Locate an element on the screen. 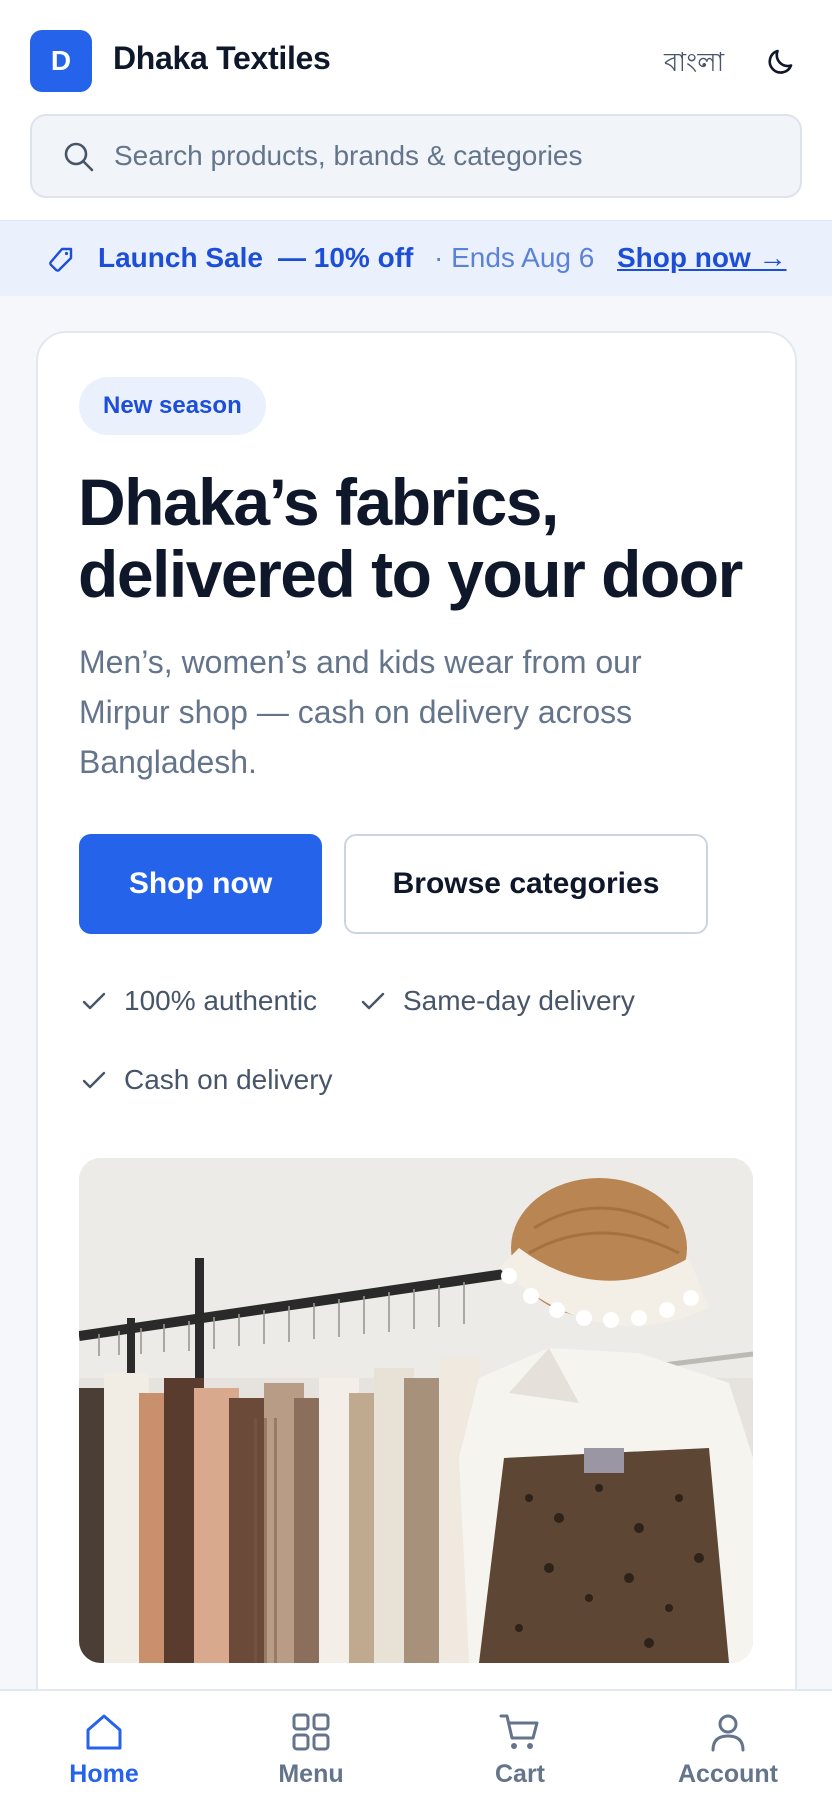  promo-shop-now-link: Shop now → is located at coordinates (702, 258).